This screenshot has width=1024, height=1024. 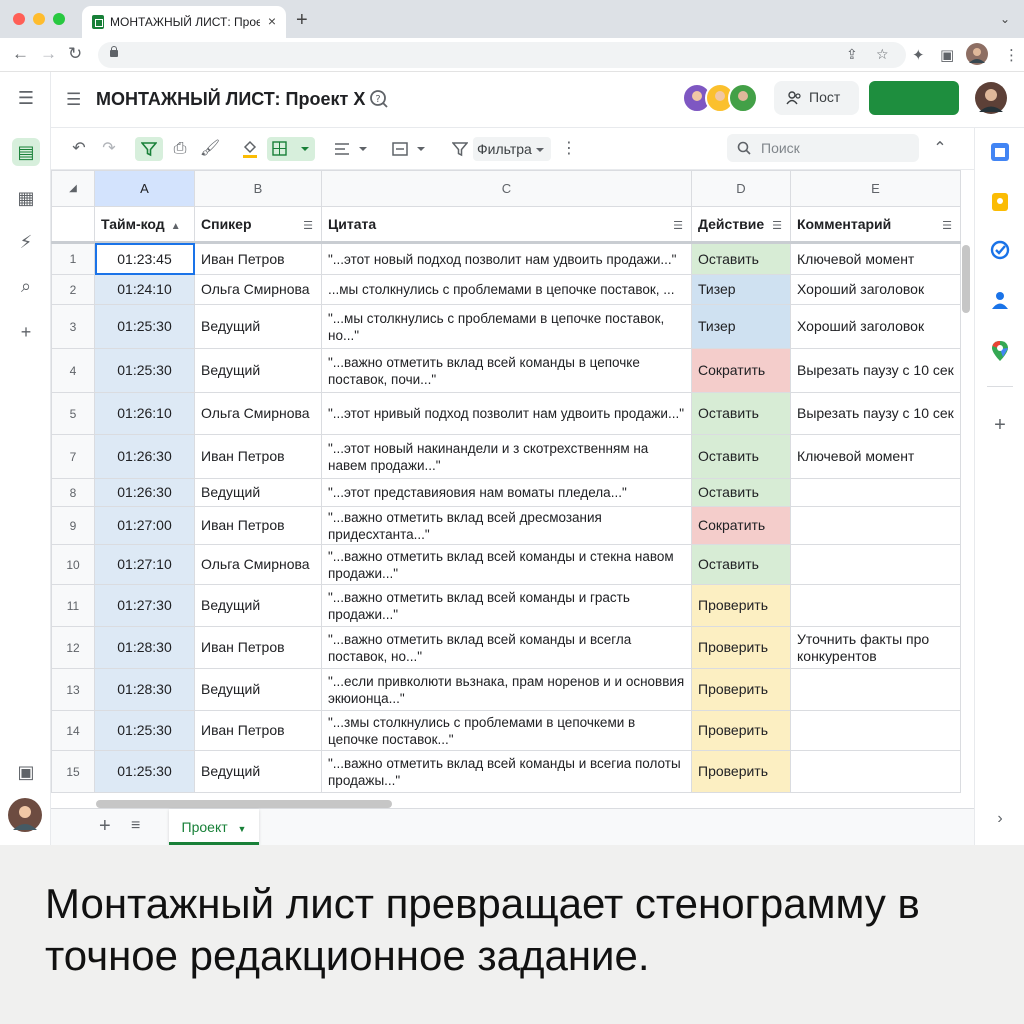 I want to click on timecode-cell: 01:27:30, so click(x=144, y=605).